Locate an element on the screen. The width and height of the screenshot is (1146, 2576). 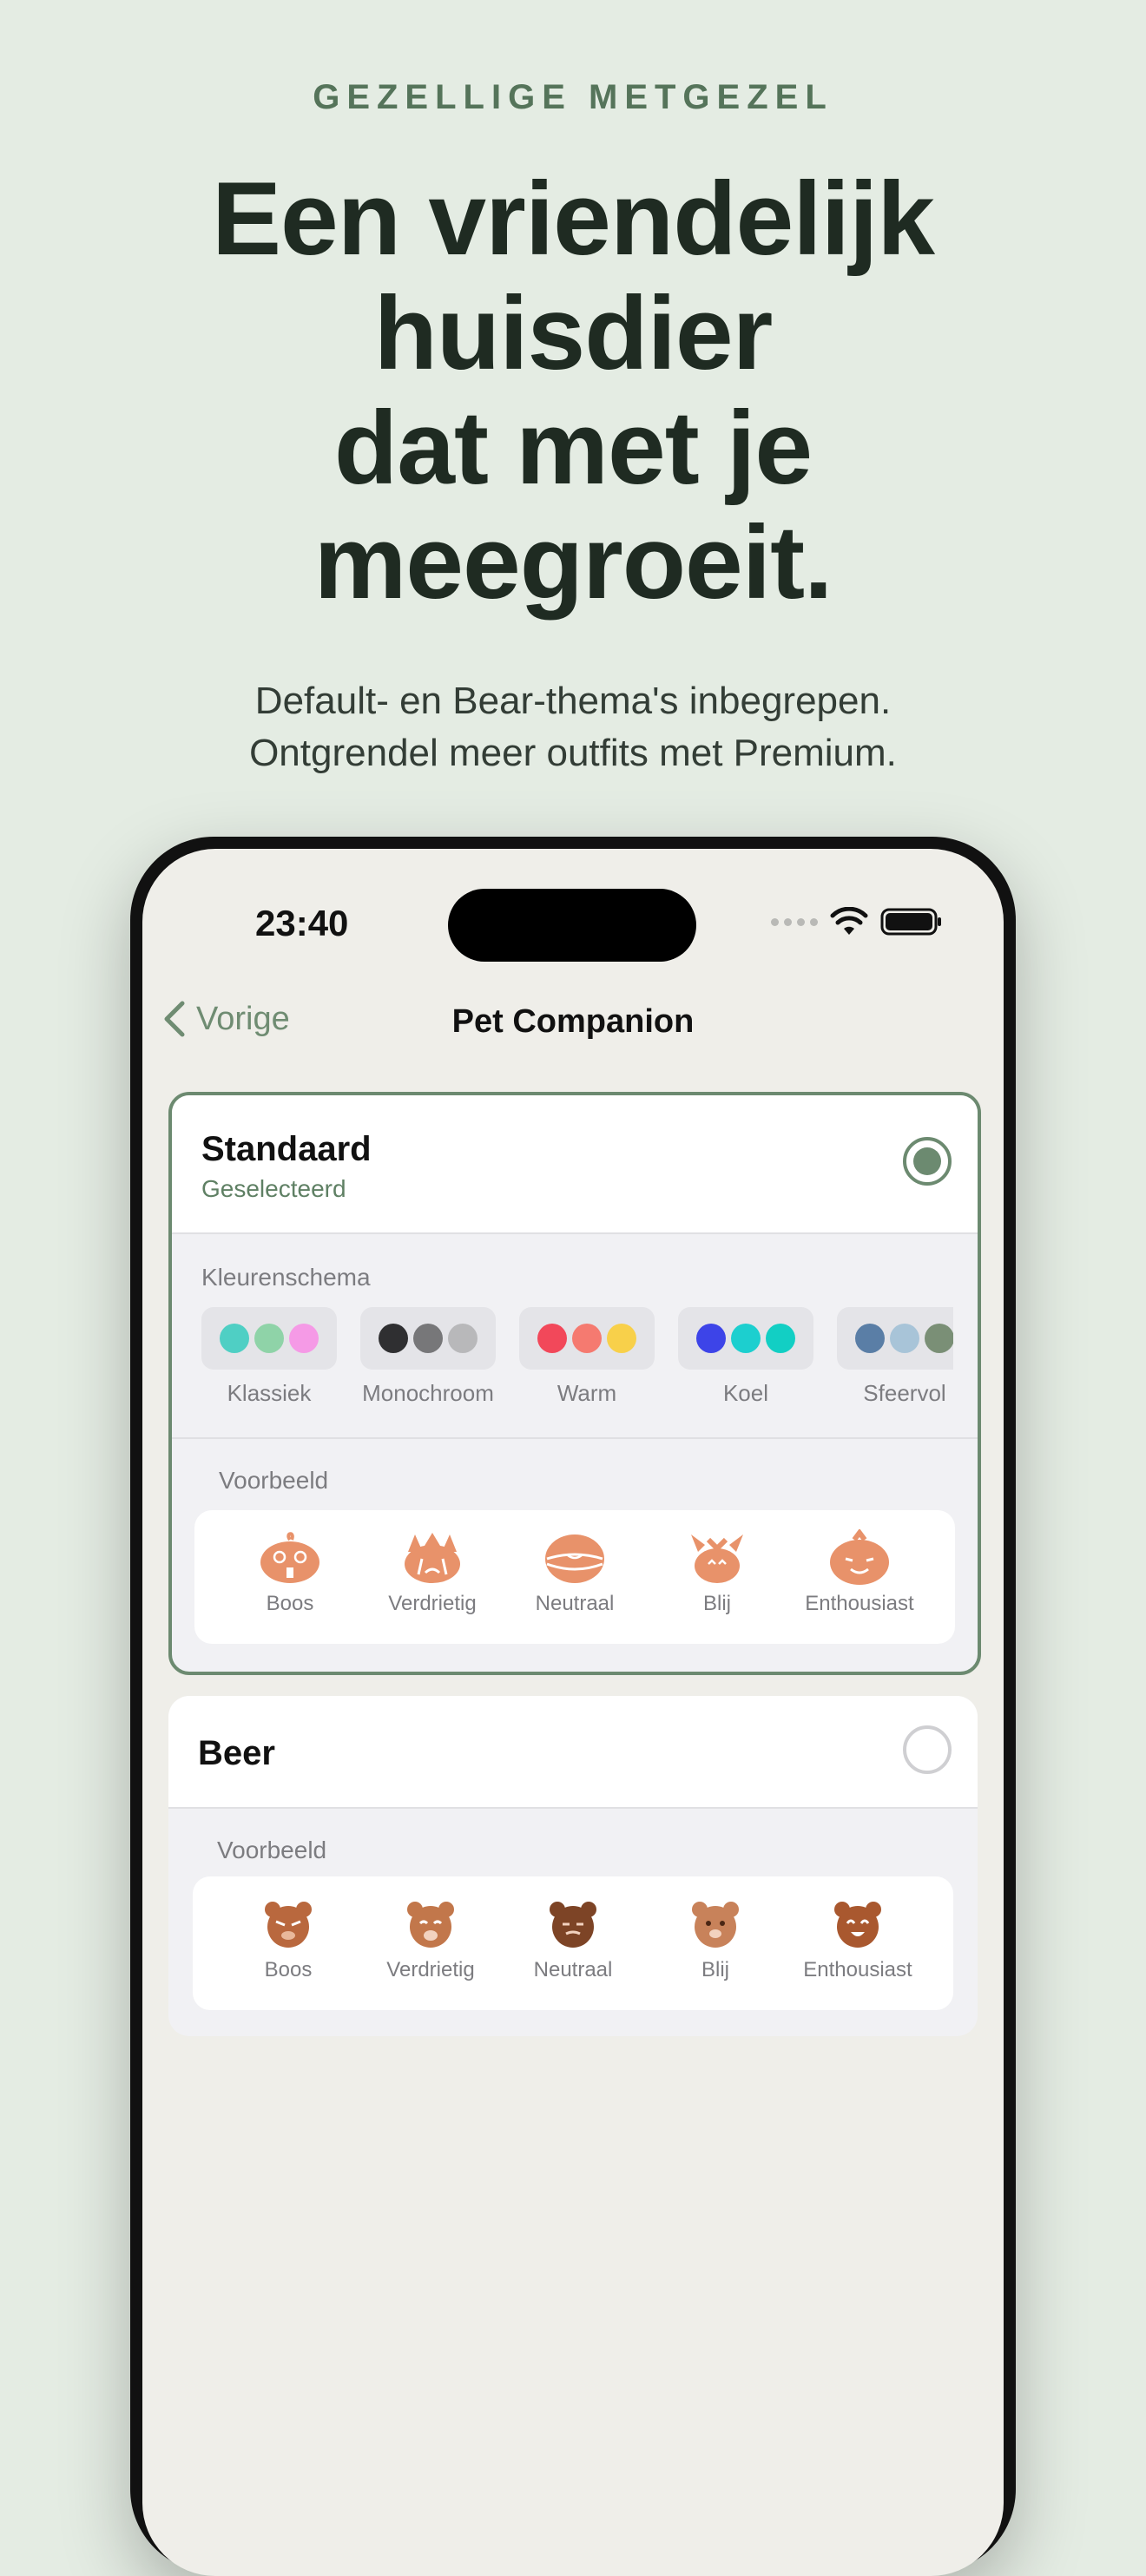
color-scheme-list: Klassiek Monochroom Warm Koel Sfeervol is located at coordinates (577, 1359).